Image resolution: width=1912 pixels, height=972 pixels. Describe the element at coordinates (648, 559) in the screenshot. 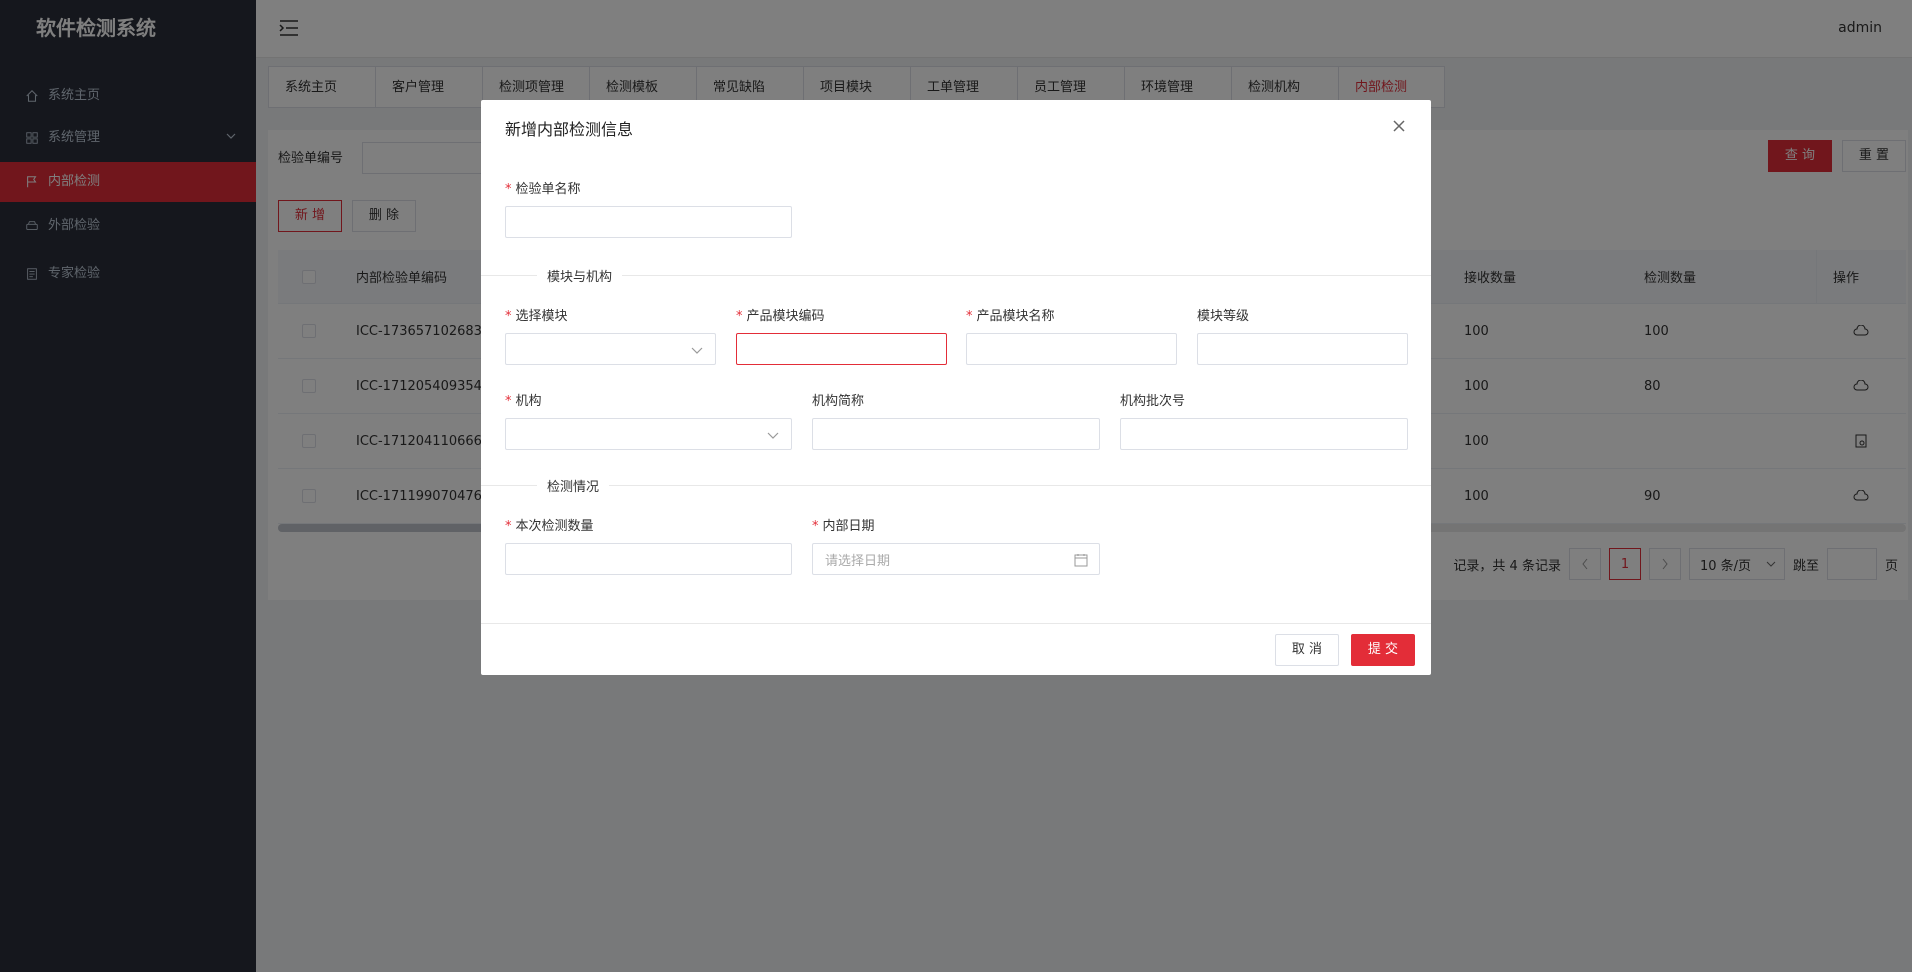

I see `count-input` at that location.